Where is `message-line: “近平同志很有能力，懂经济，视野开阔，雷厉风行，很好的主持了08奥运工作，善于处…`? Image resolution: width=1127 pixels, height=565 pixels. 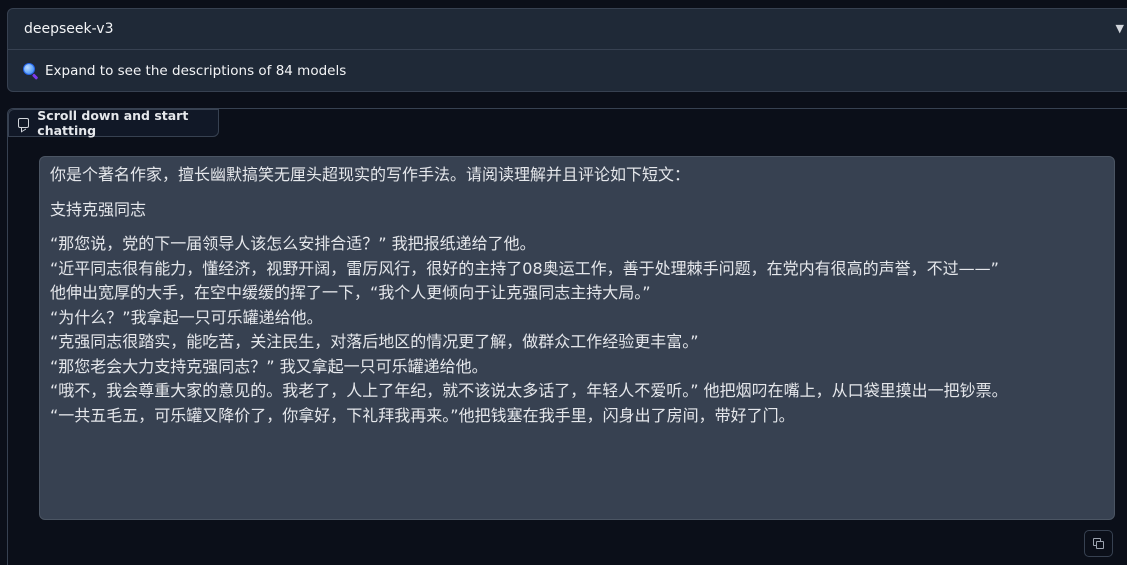 message-line: “近平同志很有能力，懂经济，视野开阔，雷厉风行，很好的主持了08奥运工作，善于处… is located at coordinates (524, 268).